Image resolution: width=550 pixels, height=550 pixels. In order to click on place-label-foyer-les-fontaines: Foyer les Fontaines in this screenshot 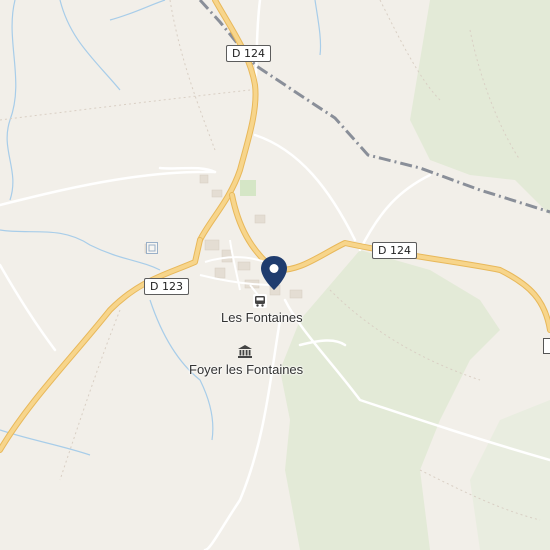, I will do `click(246, 369)`.